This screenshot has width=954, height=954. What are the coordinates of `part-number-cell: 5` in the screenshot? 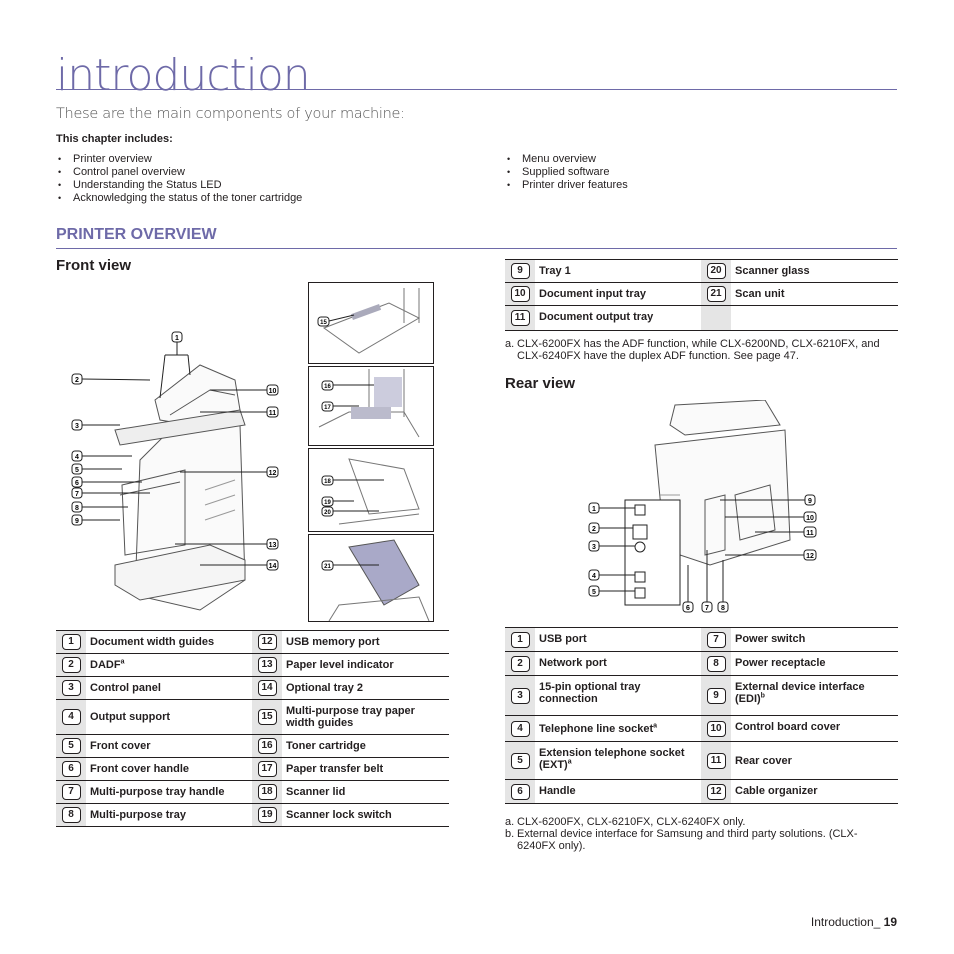 It's located at (71, 746).